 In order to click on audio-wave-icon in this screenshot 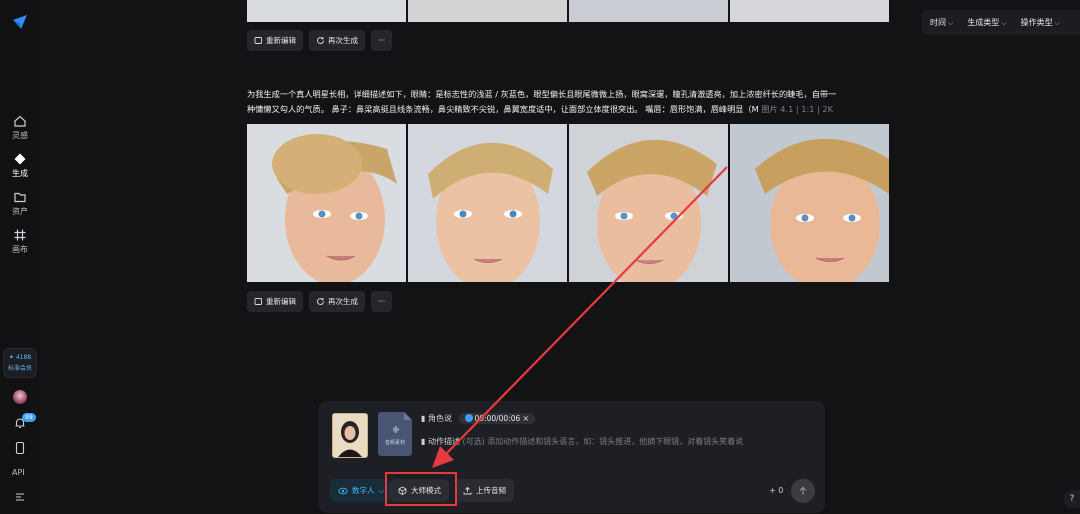, I will do `click(396, 429)`.